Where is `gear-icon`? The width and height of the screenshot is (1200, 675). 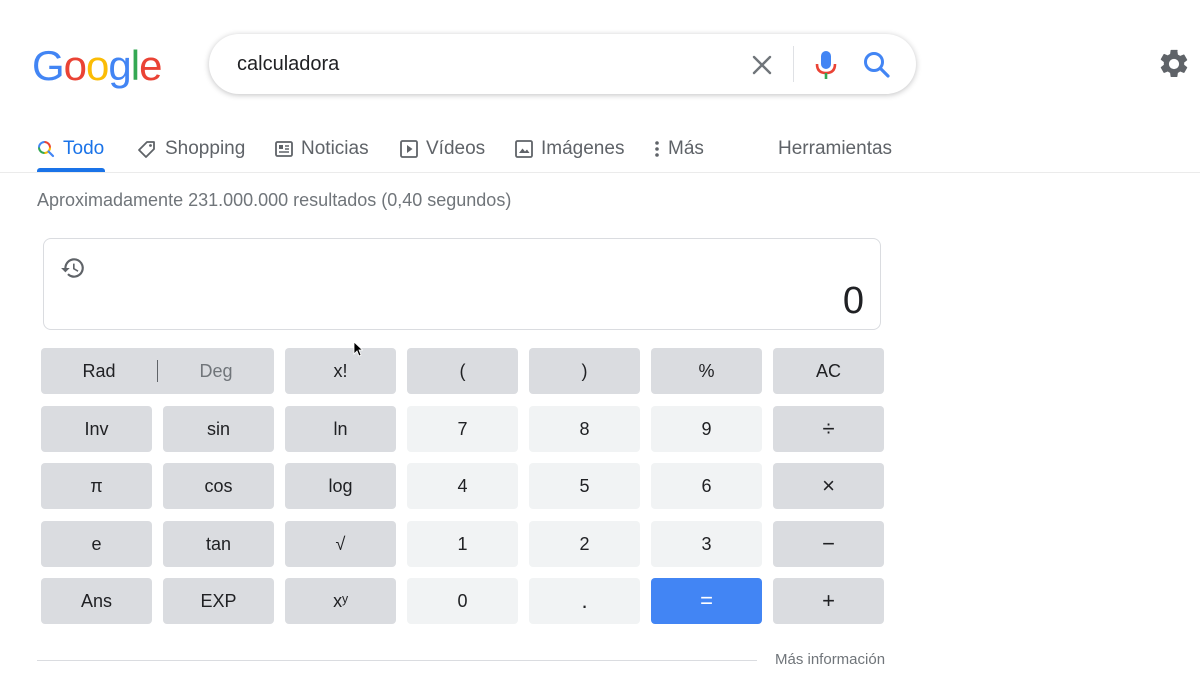
gear-icon is located at coordinates (1174, 63).